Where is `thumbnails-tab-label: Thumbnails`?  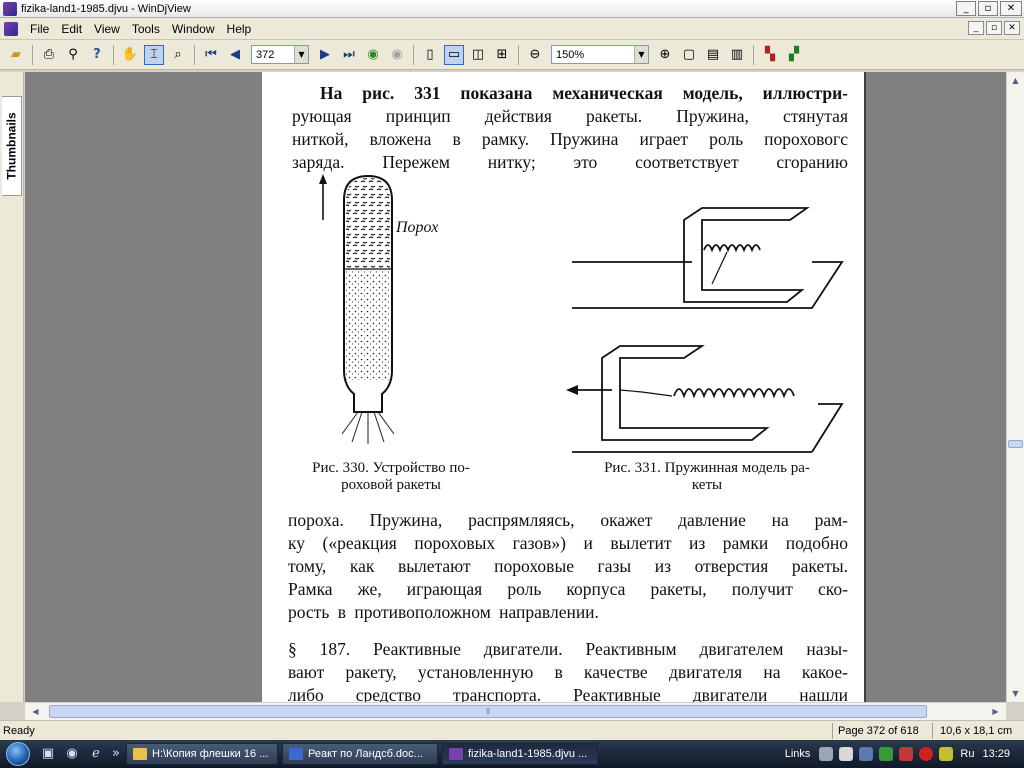 thumbnails-tab-label: Thumbnails is located at coordinates (11, 146).